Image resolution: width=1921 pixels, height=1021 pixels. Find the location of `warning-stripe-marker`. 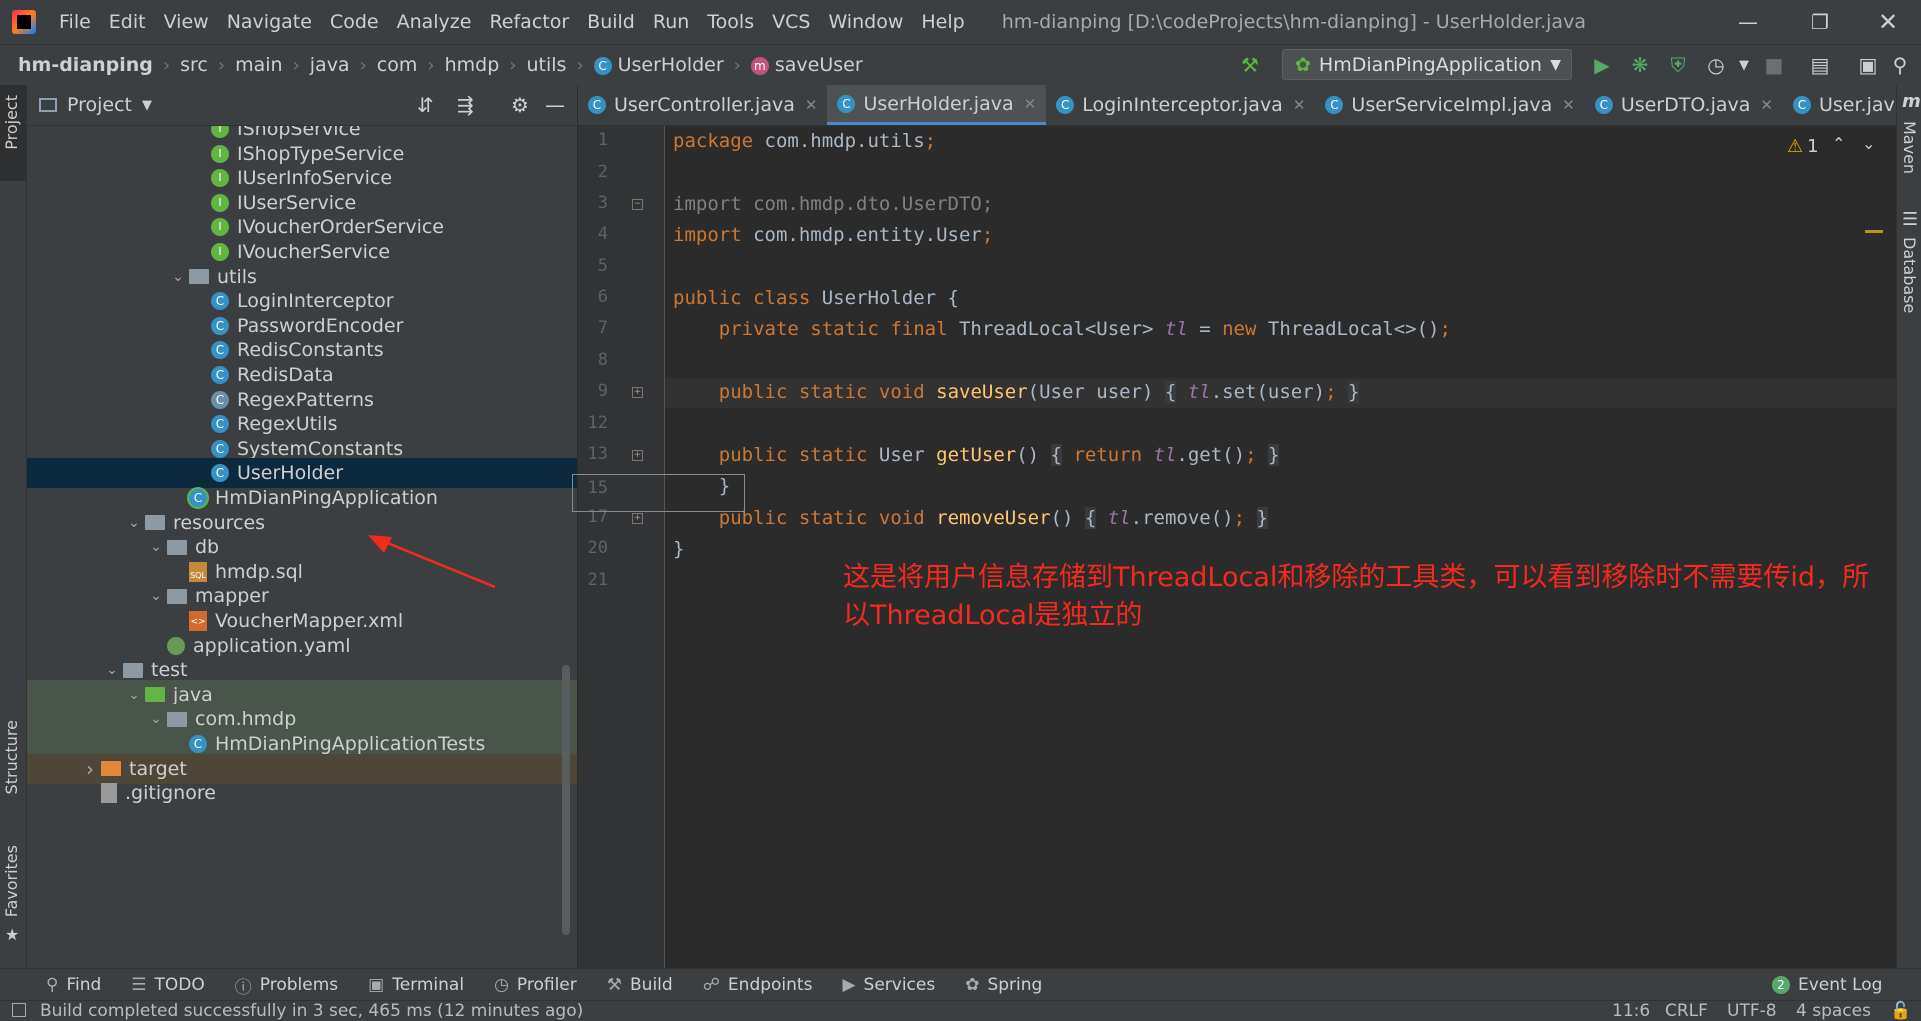

warning-stripe-marker is located at coordinates (1874, 231).